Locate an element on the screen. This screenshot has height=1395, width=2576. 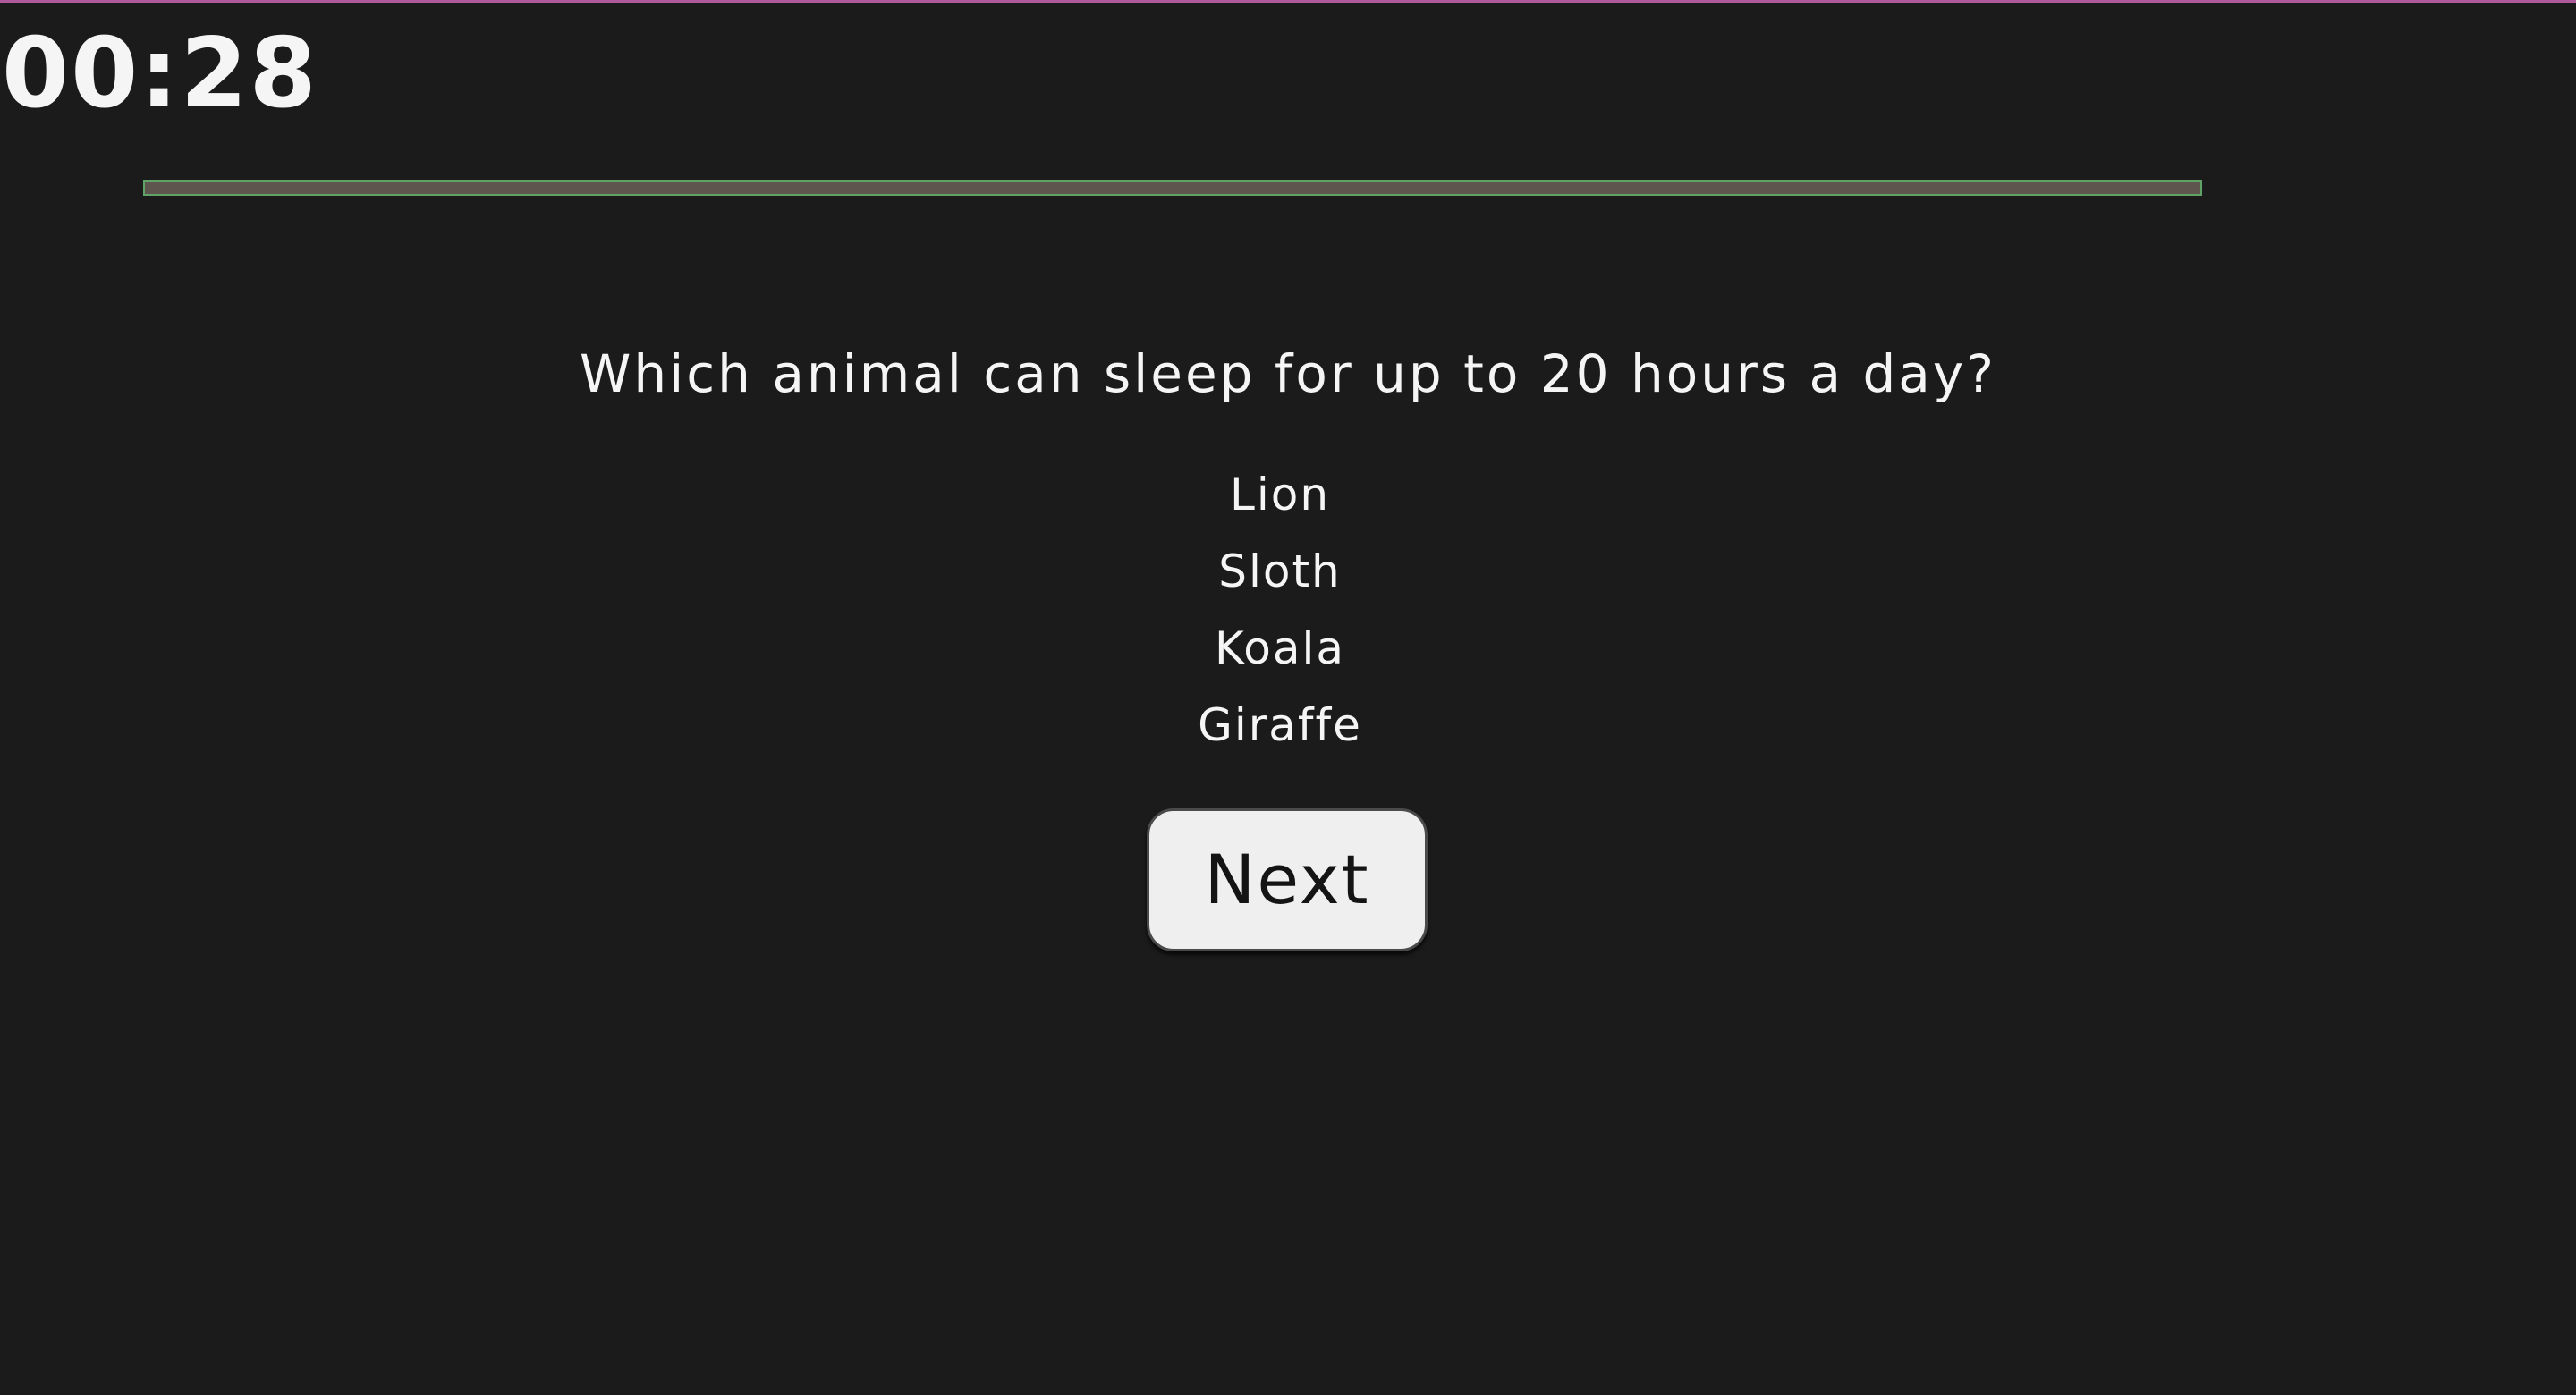
answer-option-sloth: Sloth is located at coordinates (1280, 571).